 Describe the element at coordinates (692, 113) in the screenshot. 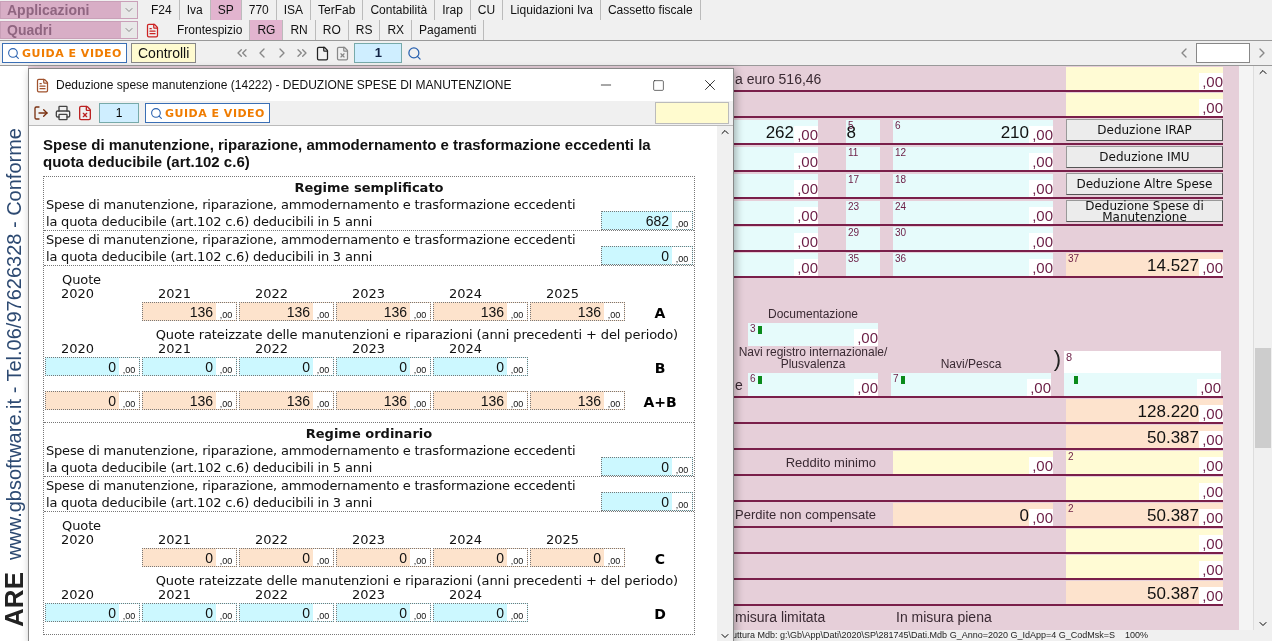

I see `note-field` at that location.